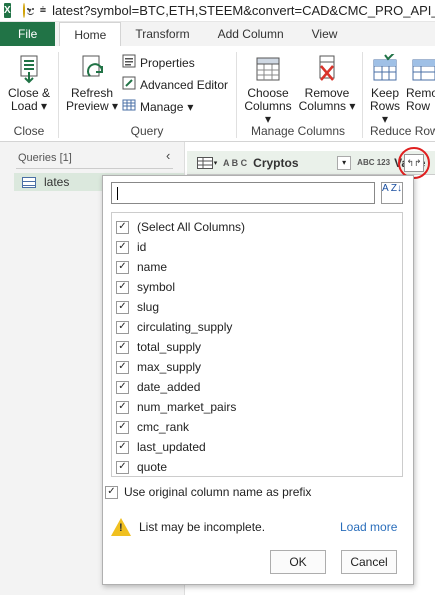 This screenshot has width=435, height=595. What do you see at coordinates (169, 387) in the screenshot?
I see `column-option-label: date_added` at bounding box center [169, 387].